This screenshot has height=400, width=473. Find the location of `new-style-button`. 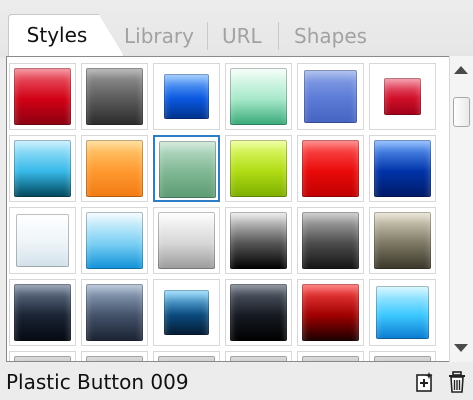

new-style-button is located at coordinates (425, 382).